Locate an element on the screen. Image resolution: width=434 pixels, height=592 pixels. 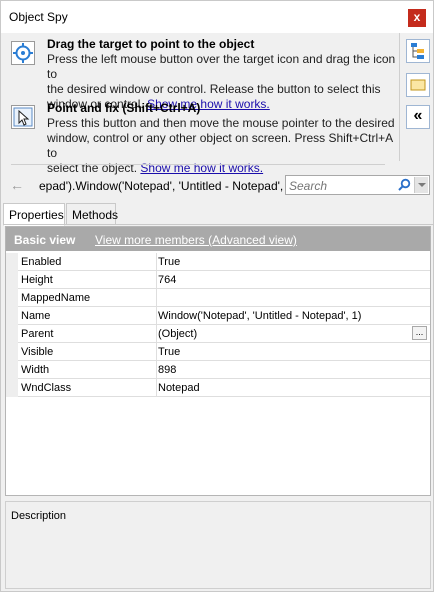
property-value: (Object) is located at coordinates (178, 334).